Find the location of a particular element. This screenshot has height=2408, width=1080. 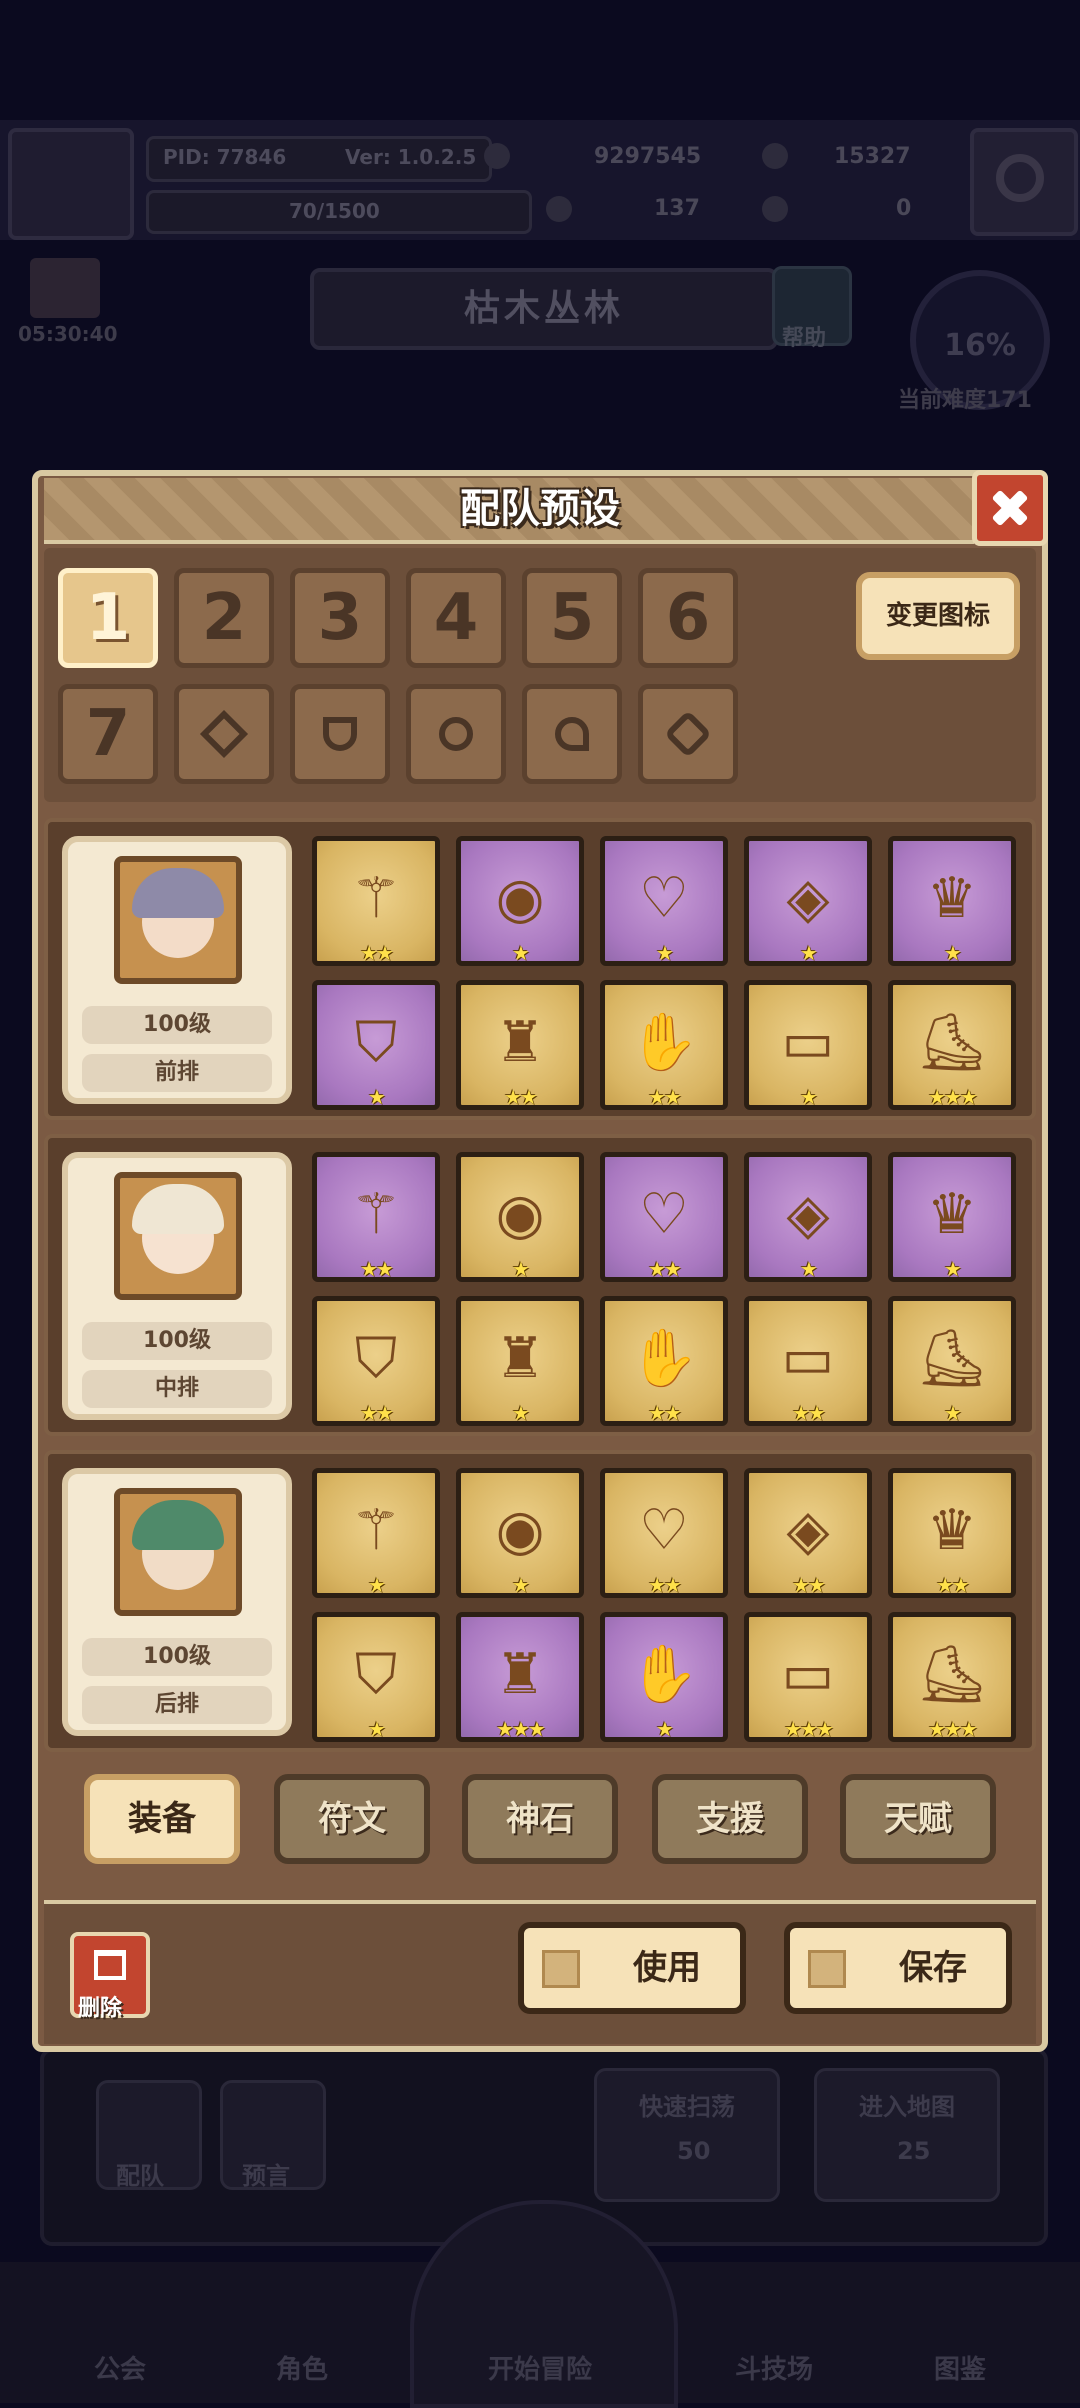

equipment-slot: ♜ ★ is located at coordinates (520, 1361).